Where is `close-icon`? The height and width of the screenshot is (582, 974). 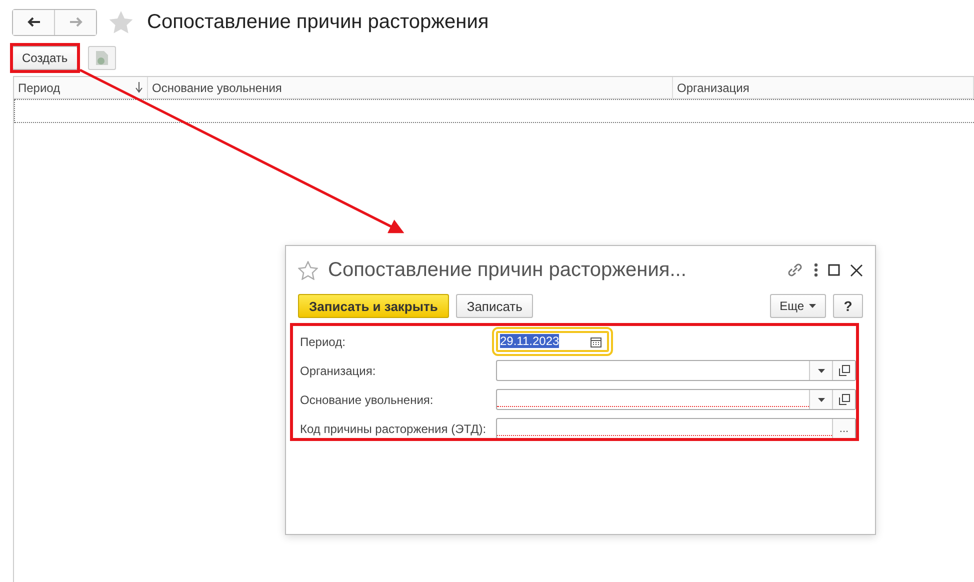
close-icon is located at coordinates (856, 270).